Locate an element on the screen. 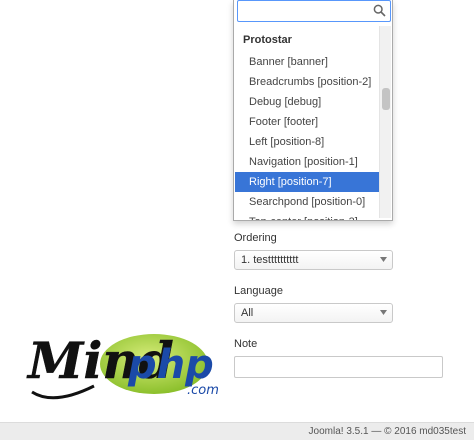 This screenshot has width=474, height=440. language-select: All is located at coordinates (313, 313).